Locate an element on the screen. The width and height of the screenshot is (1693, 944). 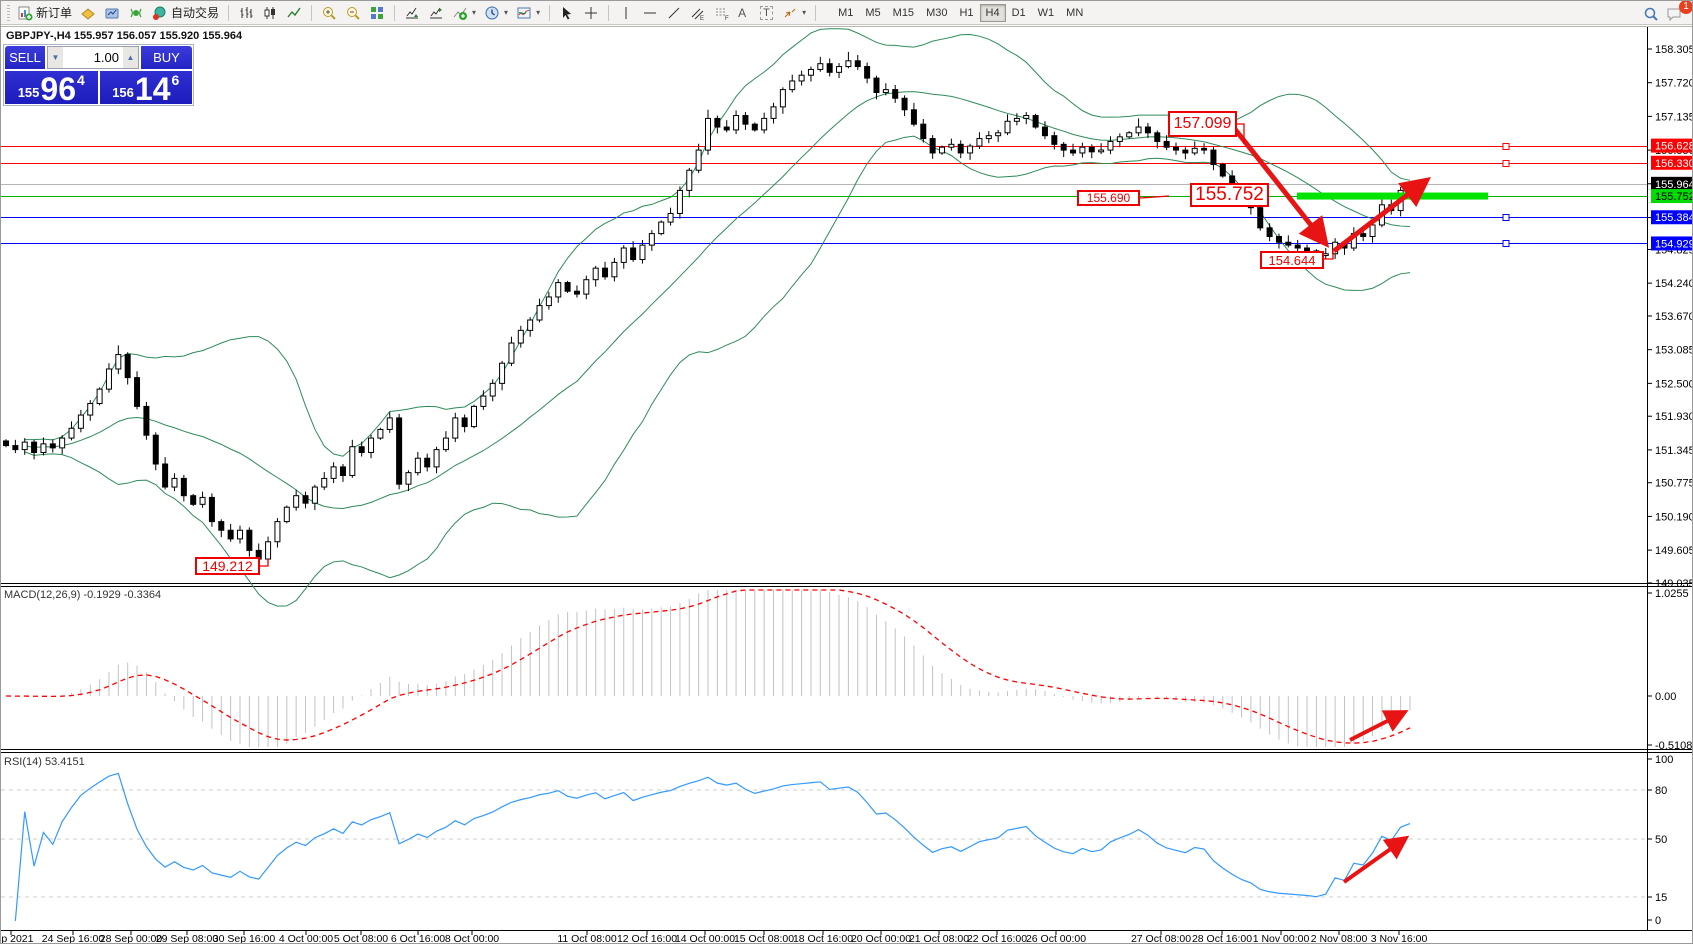
crosshair-tool-button is located at coordinates (591, 13).